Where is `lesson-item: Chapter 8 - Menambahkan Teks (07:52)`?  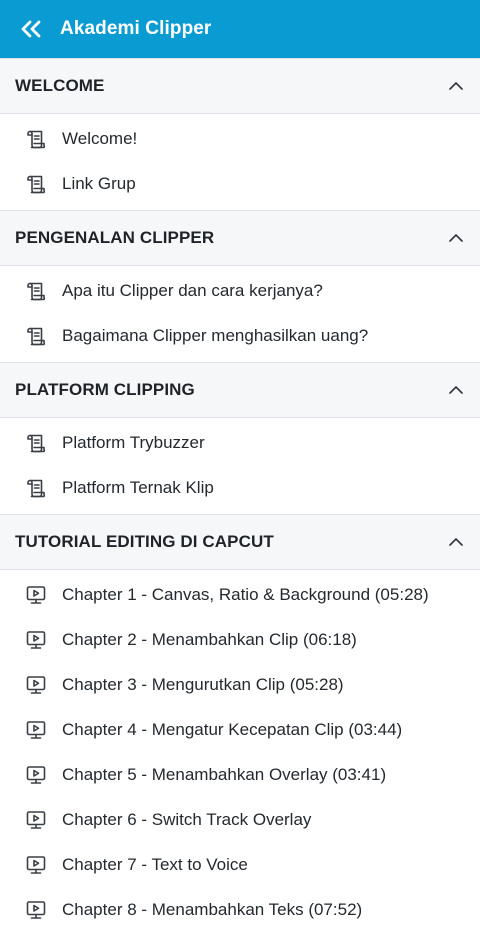 lesson-item: Chapter 8 - Menambahkan Teks (07:52) is located at coordinates (240, 909).